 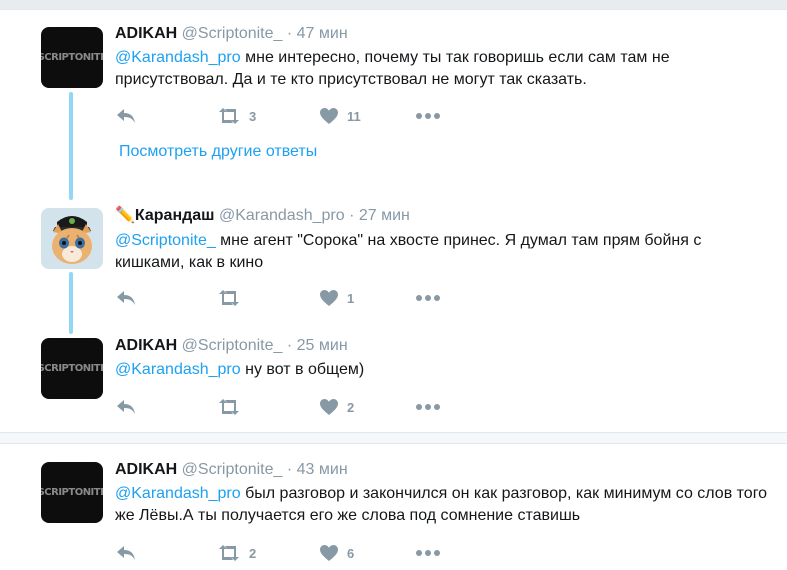 What do you see at coordinates (379, 215) in the screenshot?
I see `tweet-time: · 27 мин` at bounding box center [379, 215].